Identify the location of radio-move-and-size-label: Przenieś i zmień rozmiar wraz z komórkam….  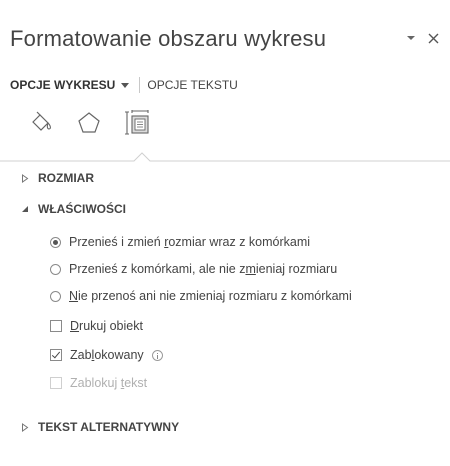
(190, 242).